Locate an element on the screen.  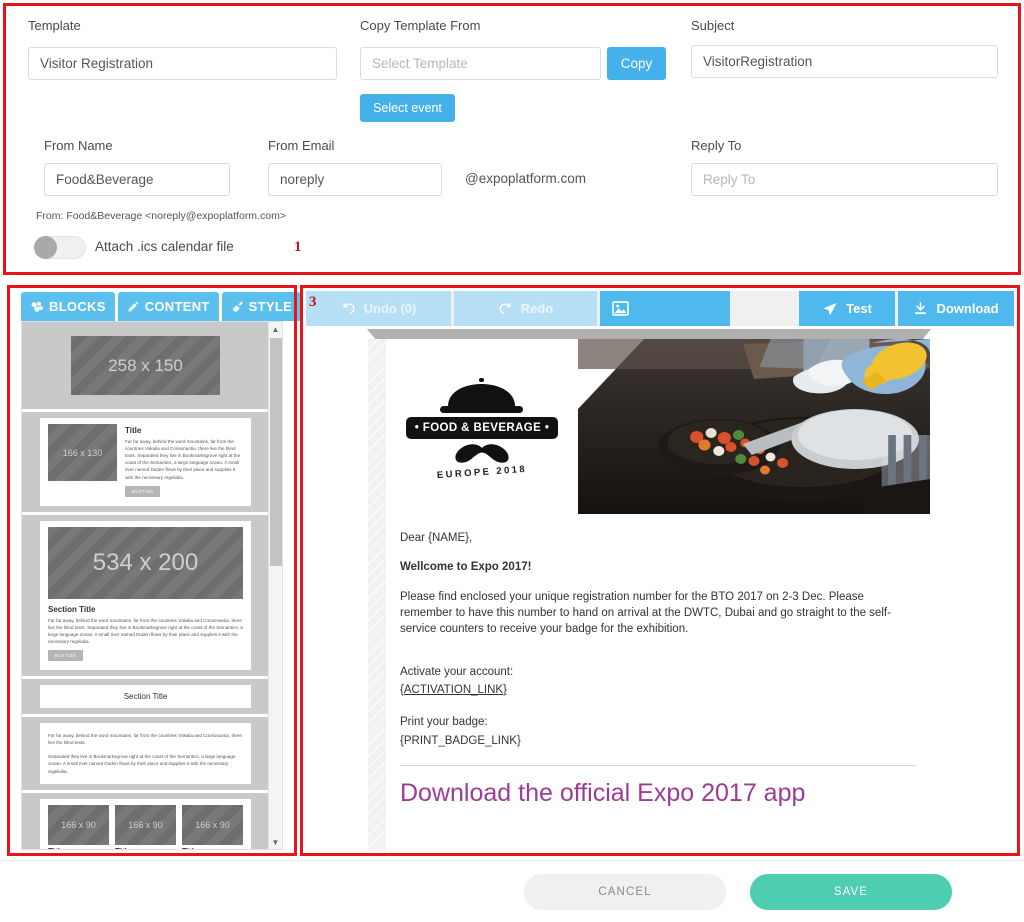
save-button: SAVE is located at coordinates (851, 892).